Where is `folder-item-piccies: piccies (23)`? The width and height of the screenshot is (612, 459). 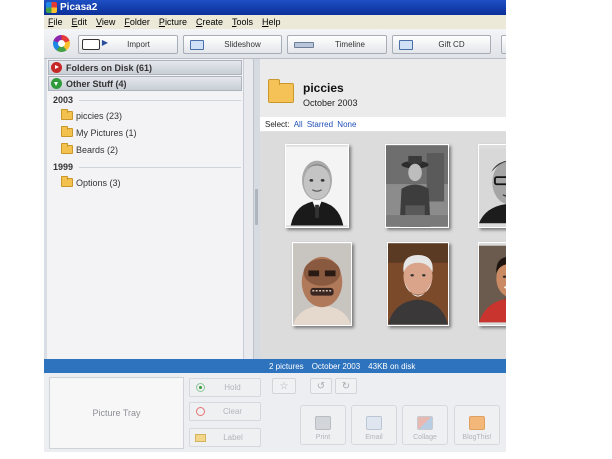
folder-item-piccies: piccies (23) is located at coordinates (144, 115).